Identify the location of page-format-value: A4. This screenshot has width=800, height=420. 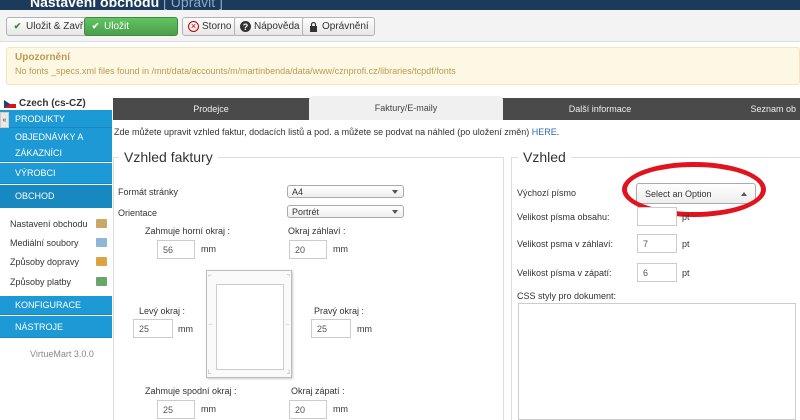
(298, 191).